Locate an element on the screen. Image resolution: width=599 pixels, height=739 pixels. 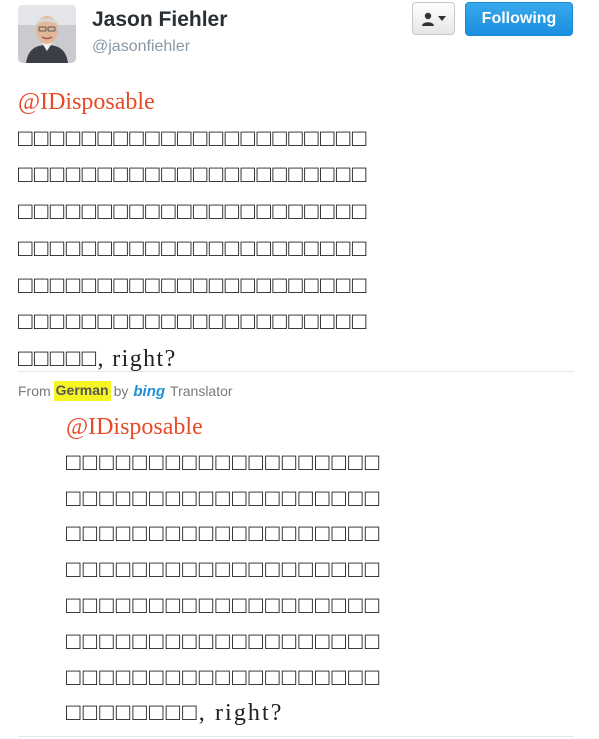
from-label: From is located at coordinates (34, 391).